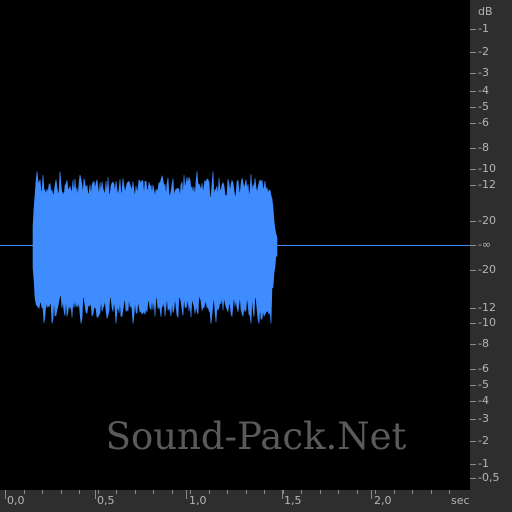 This screenshot has height=512, width=512. I want to click on db-unit-label: dB, so click(485, 11).